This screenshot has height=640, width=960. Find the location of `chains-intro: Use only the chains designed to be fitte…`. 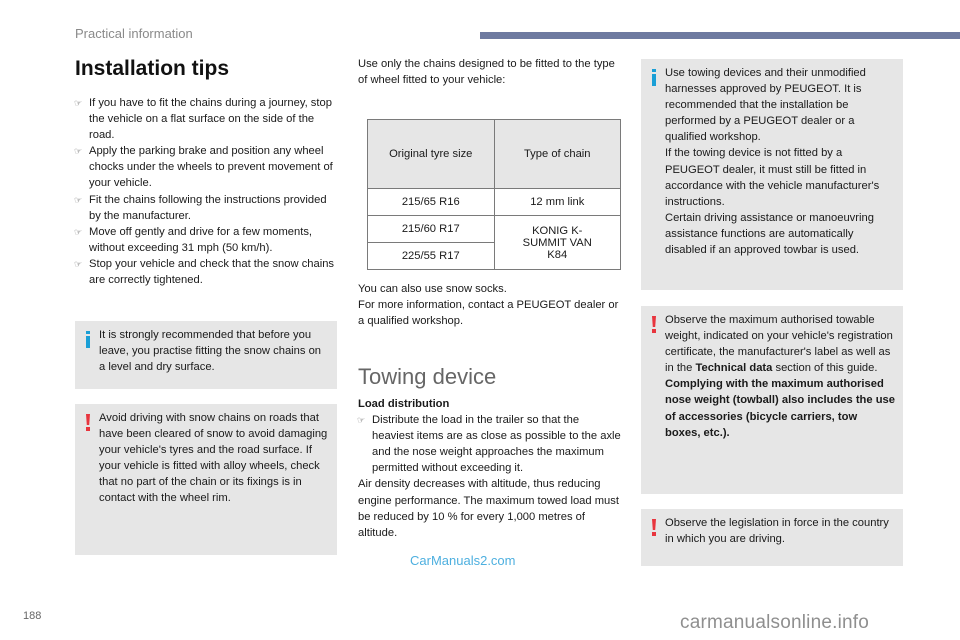

chains-intro: Use only the chains designed to be fitte… is located at coordinates (486, 72).